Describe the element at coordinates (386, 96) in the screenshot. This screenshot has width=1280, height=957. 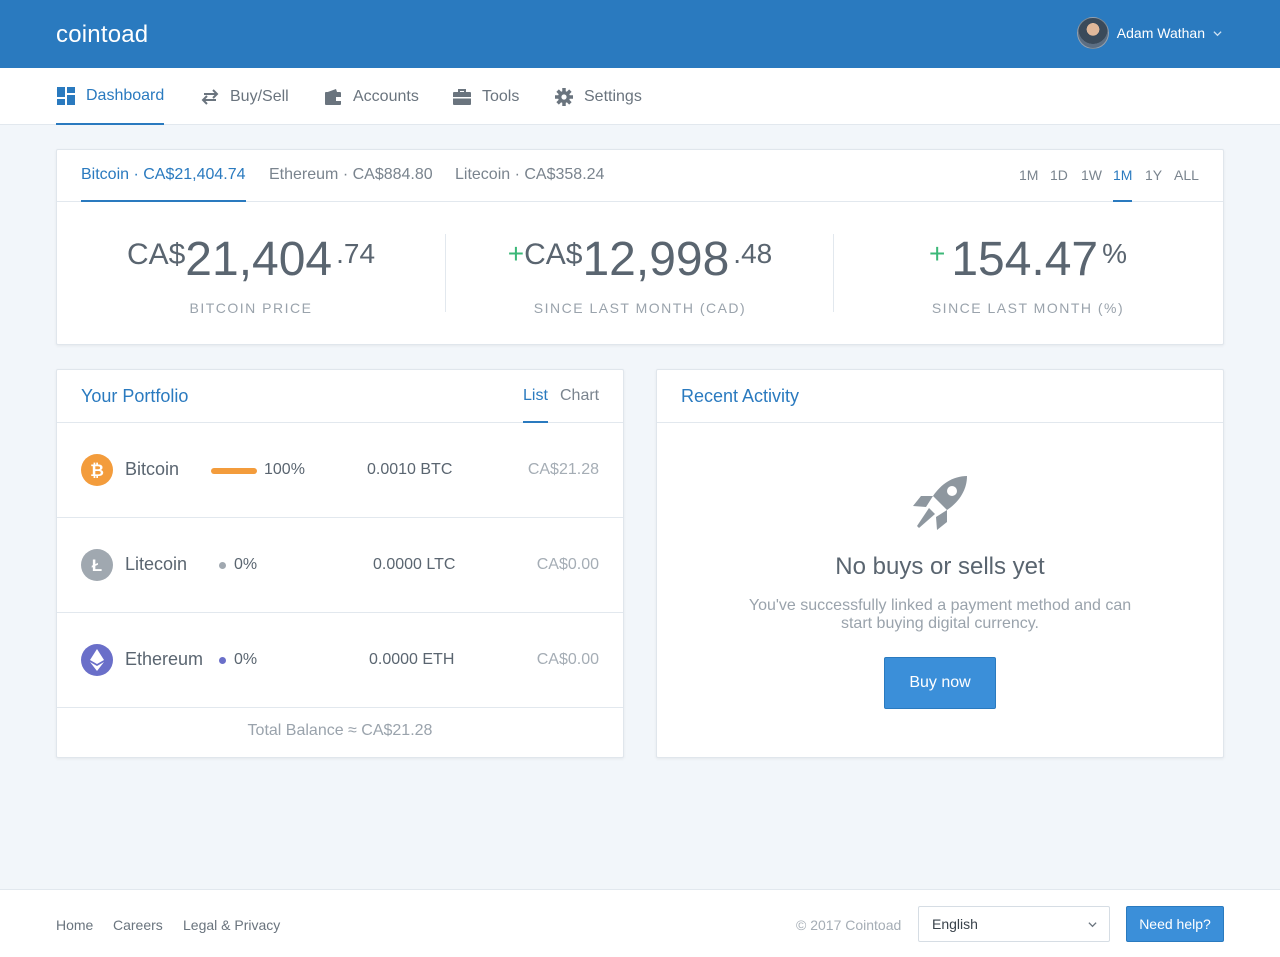
I see `nav-label: Accounts` at that location.